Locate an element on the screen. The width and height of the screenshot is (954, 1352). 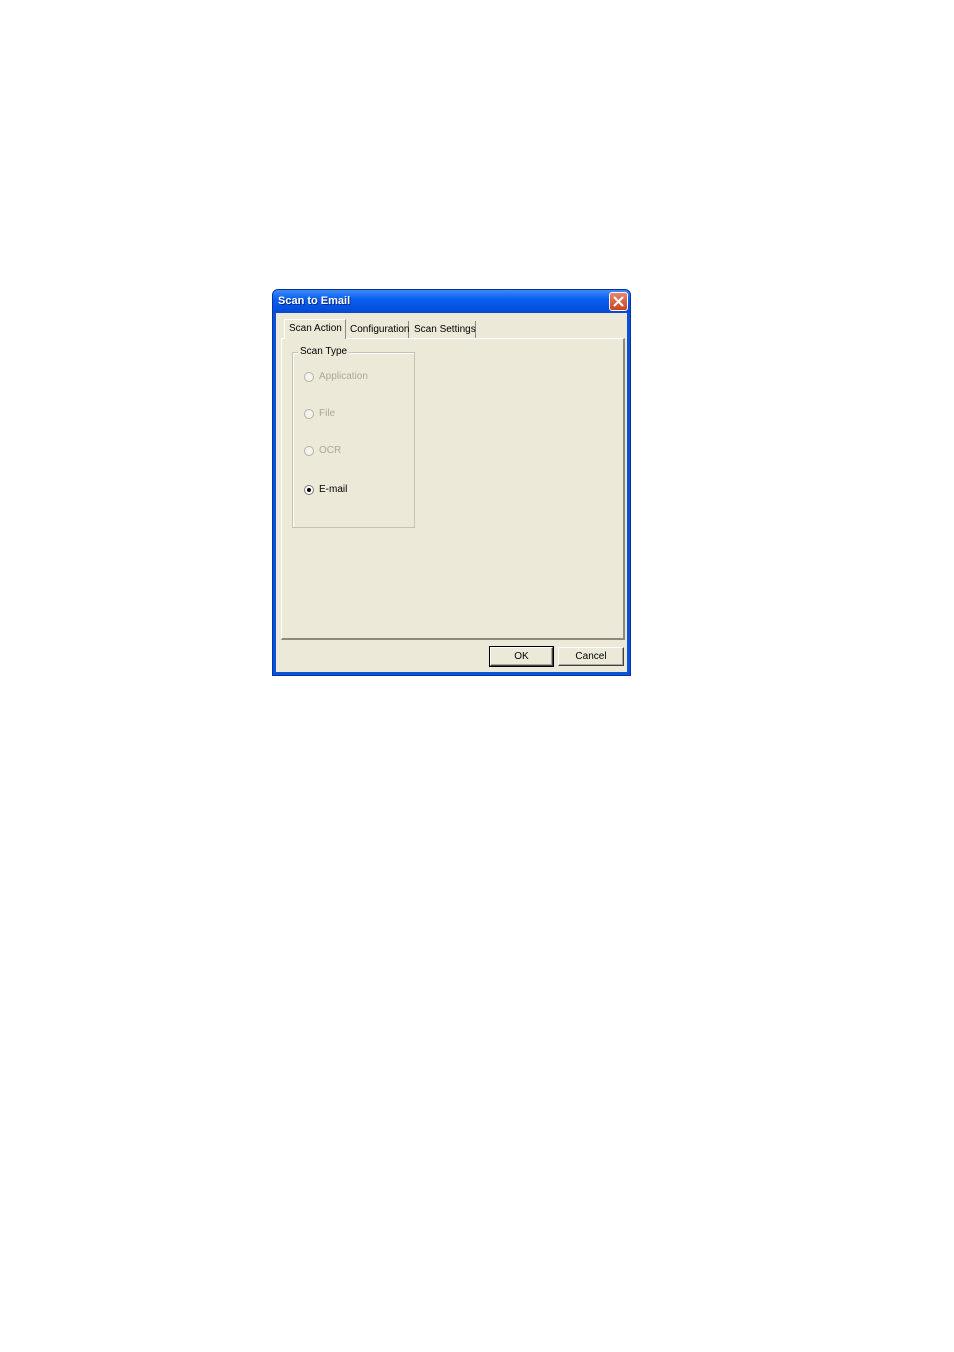
tab-scan-action: Scan Action is located at coordinates (315, 329).